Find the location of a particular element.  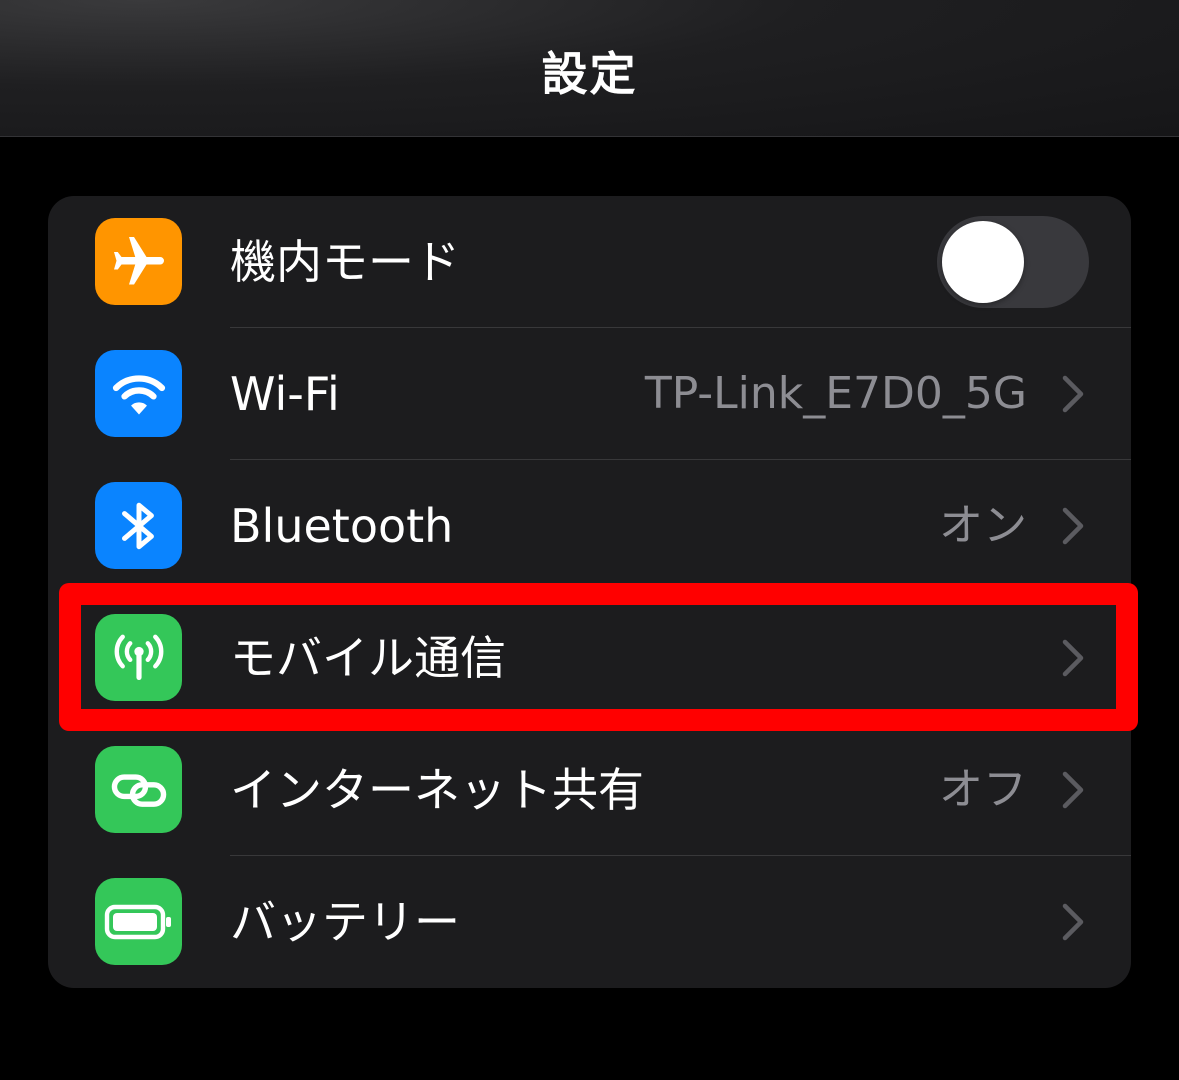

airplane-mode-label: 機内モード is located at coordinates (345, 262).